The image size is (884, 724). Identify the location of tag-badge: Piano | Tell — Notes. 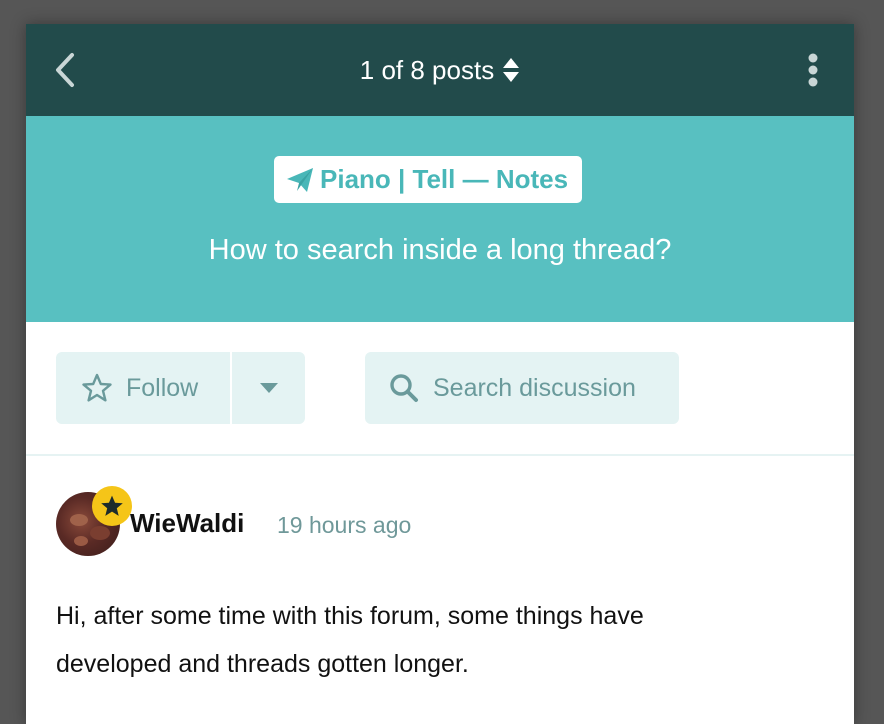
(428, 179).